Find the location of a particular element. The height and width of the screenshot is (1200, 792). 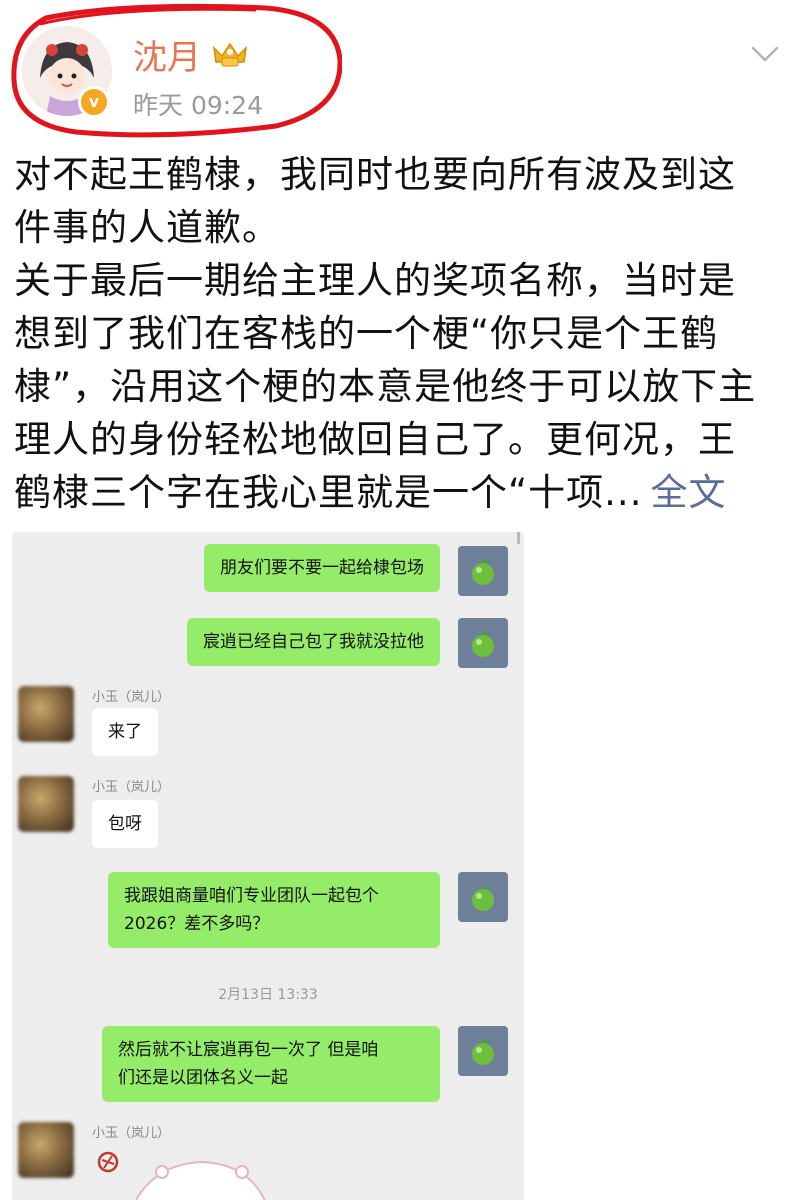

post-line: 想到了我们在客栈的一个梗“你只是个王鹤 is located at coordinates (366, 333).